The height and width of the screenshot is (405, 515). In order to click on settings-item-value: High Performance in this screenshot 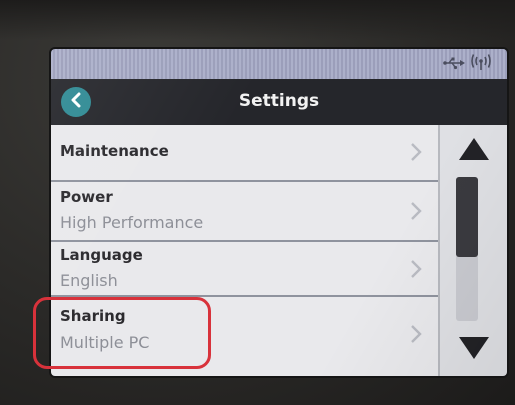, I will do `click(132, 222)`.